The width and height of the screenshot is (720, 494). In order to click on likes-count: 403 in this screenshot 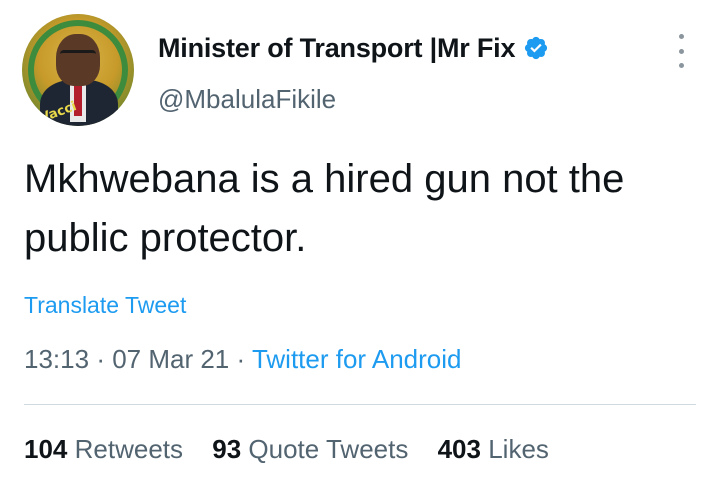, I will do `click(459, 449)`.